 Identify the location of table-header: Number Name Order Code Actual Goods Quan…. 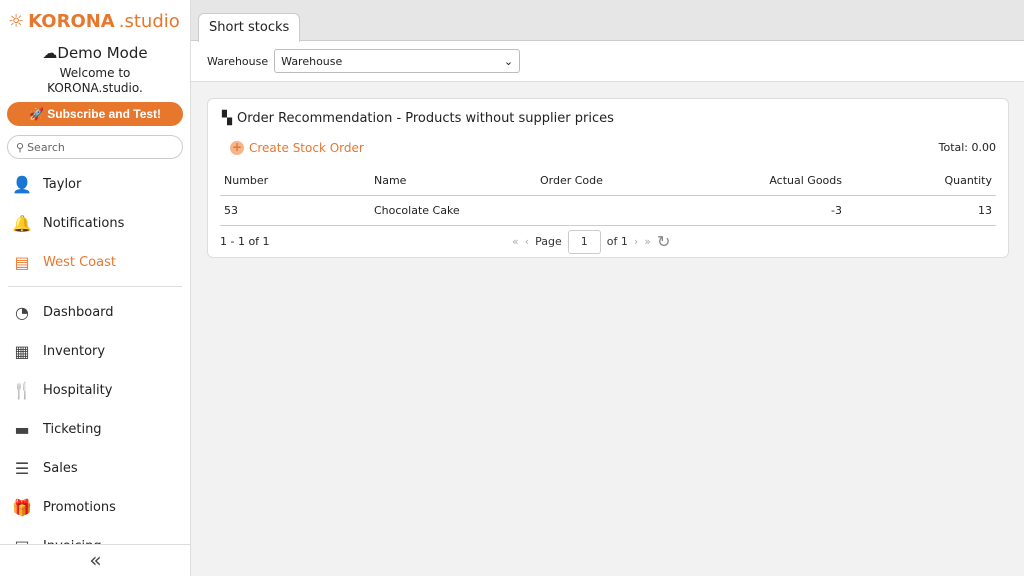
(608, 181).